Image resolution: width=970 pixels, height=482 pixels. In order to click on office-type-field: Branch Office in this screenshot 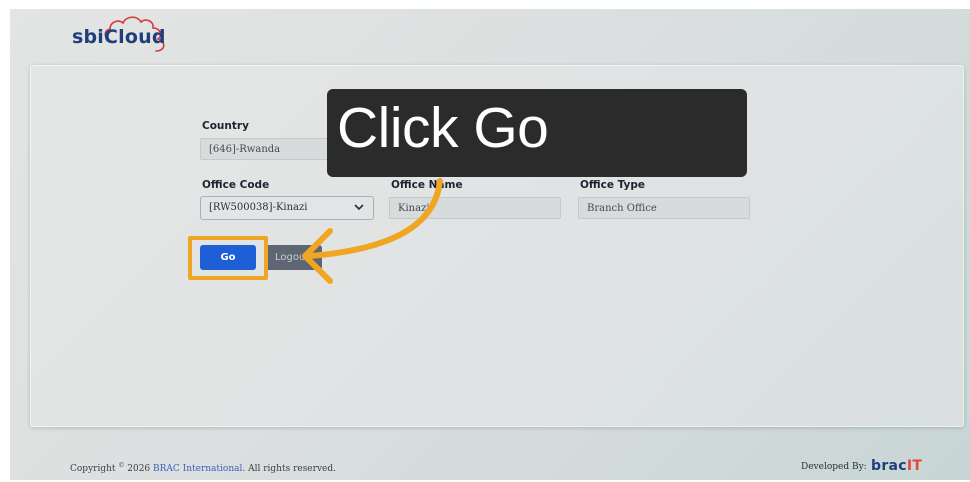, I will do `click(664, 208)`.